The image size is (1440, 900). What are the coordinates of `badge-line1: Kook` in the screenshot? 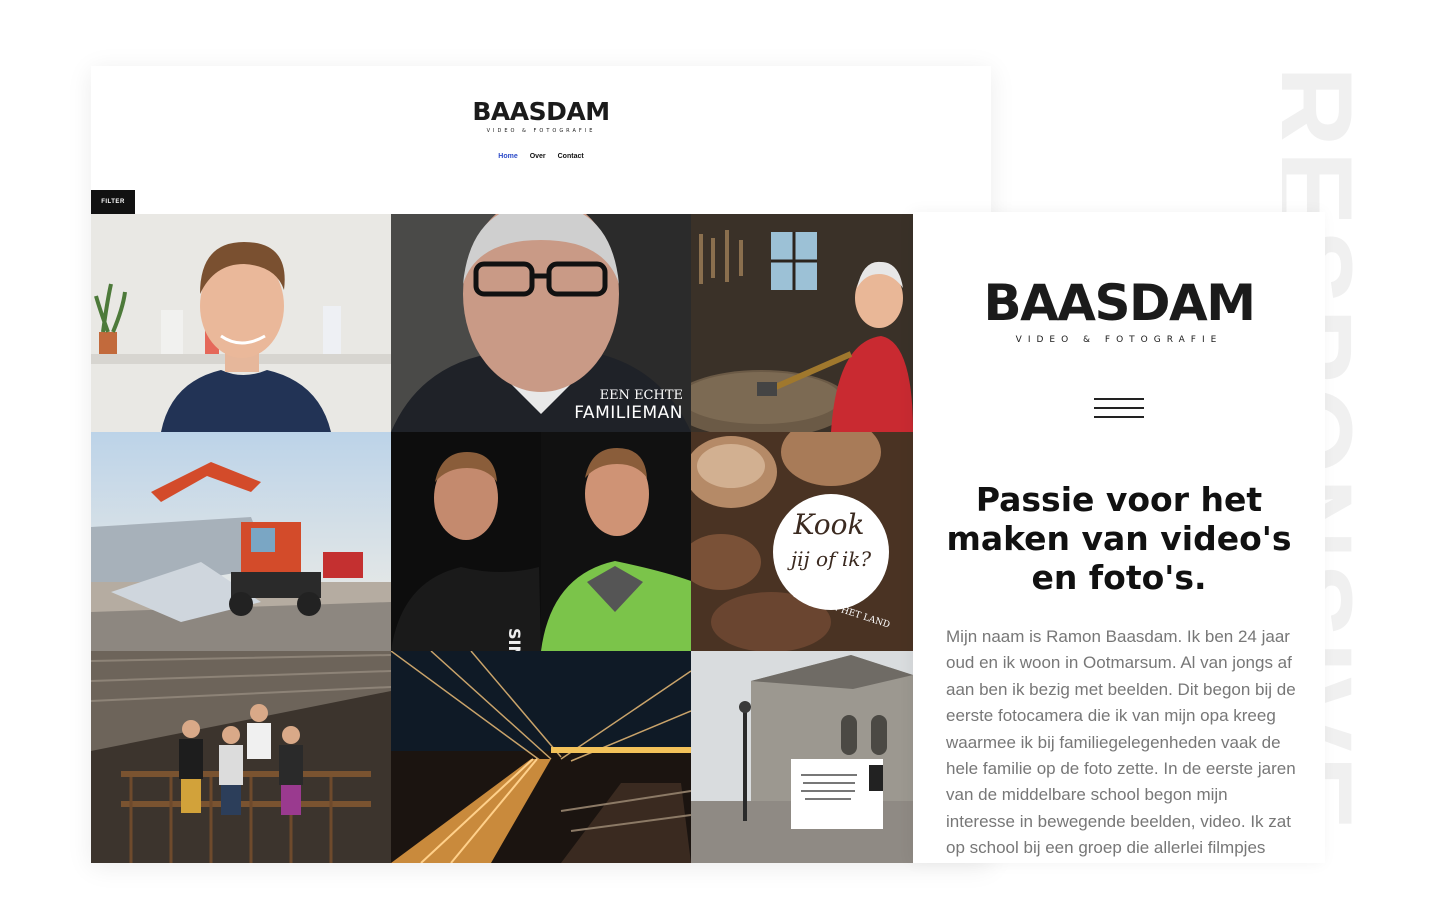 It's located at (829, 524).